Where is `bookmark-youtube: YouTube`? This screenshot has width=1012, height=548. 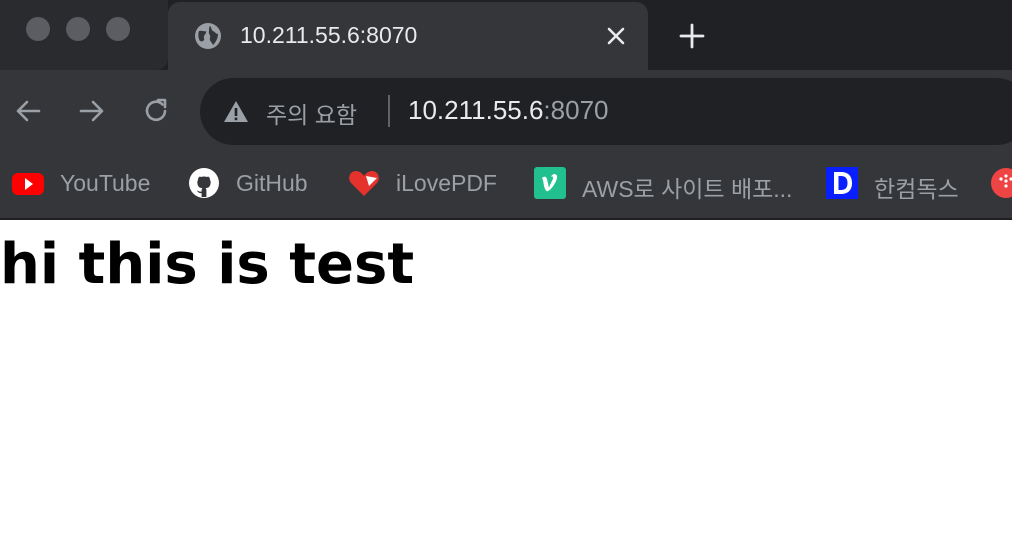
bookmark-youtube: YouTube is located at coordinates (86, 183).